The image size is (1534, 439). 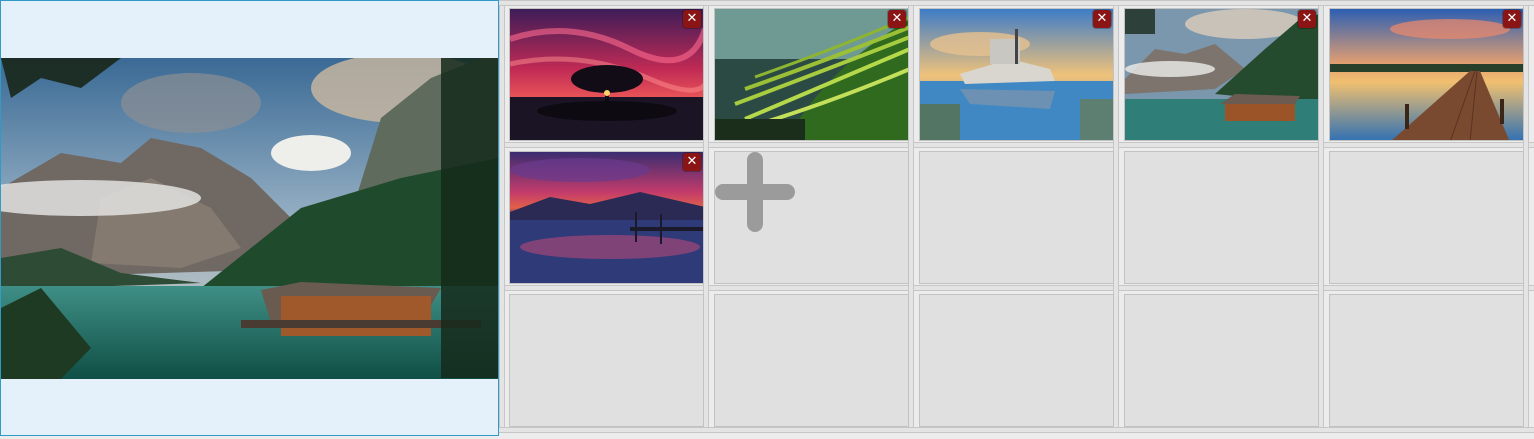 I want to click on plus-icon, so click(x=755, y=192).